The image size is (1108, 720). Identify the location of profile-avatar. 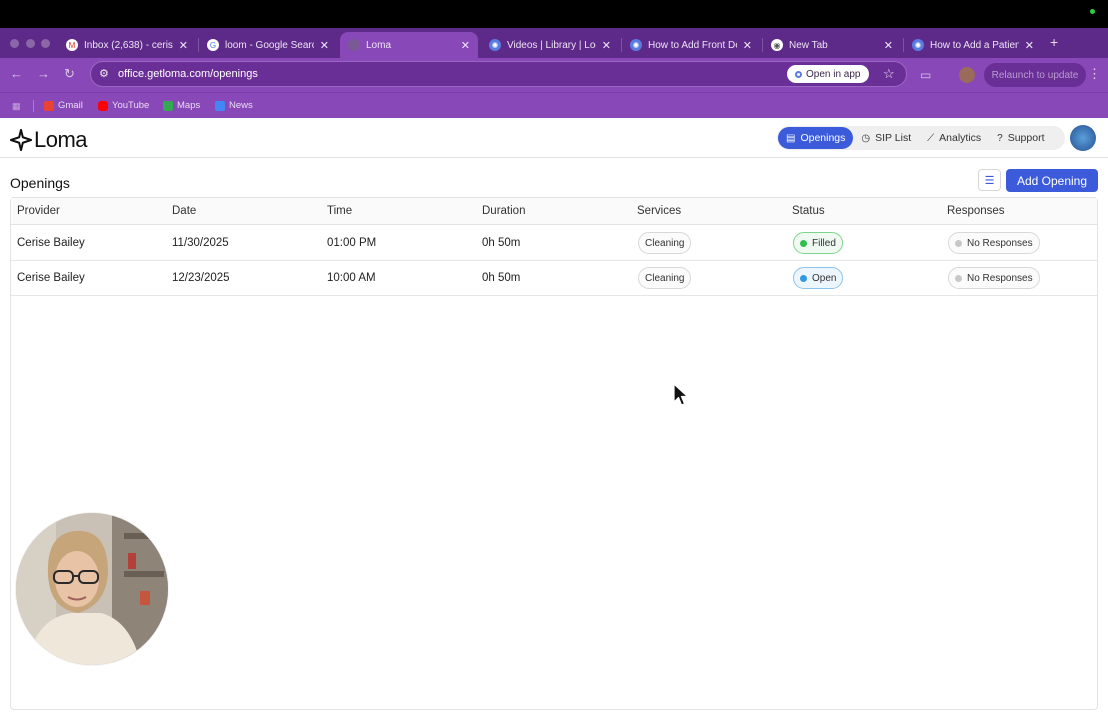
(967, 75).